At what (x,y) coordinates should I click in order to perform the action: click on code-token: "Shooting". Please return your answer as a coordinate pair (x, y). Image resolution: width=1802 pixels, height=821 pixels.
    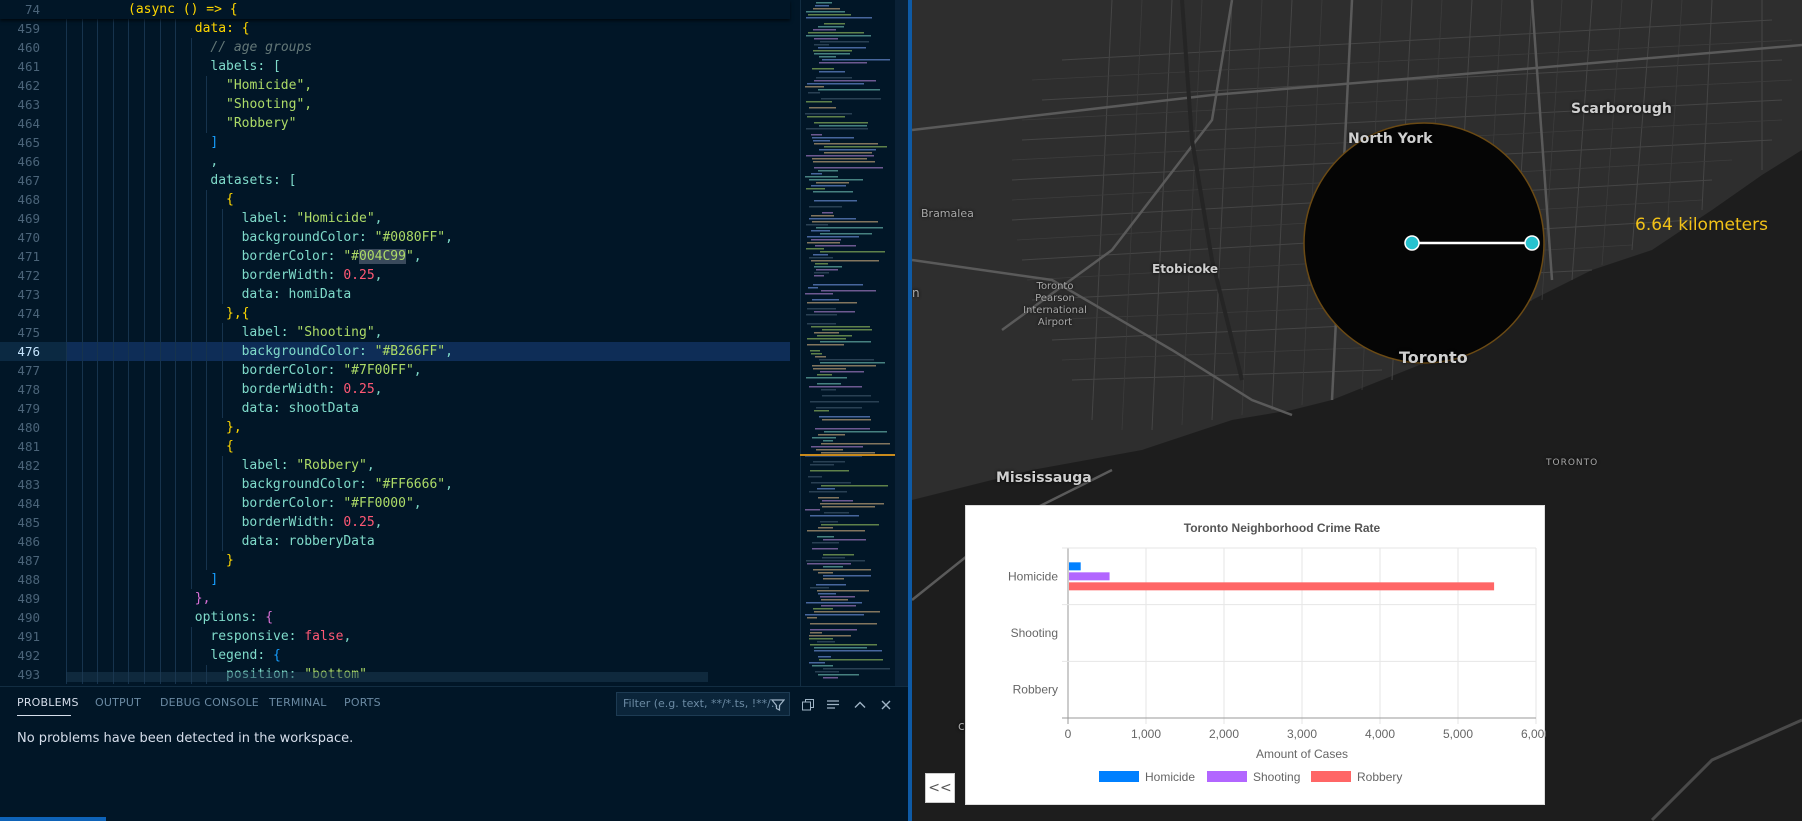
    Looking at the image, I should click on (335, 332).